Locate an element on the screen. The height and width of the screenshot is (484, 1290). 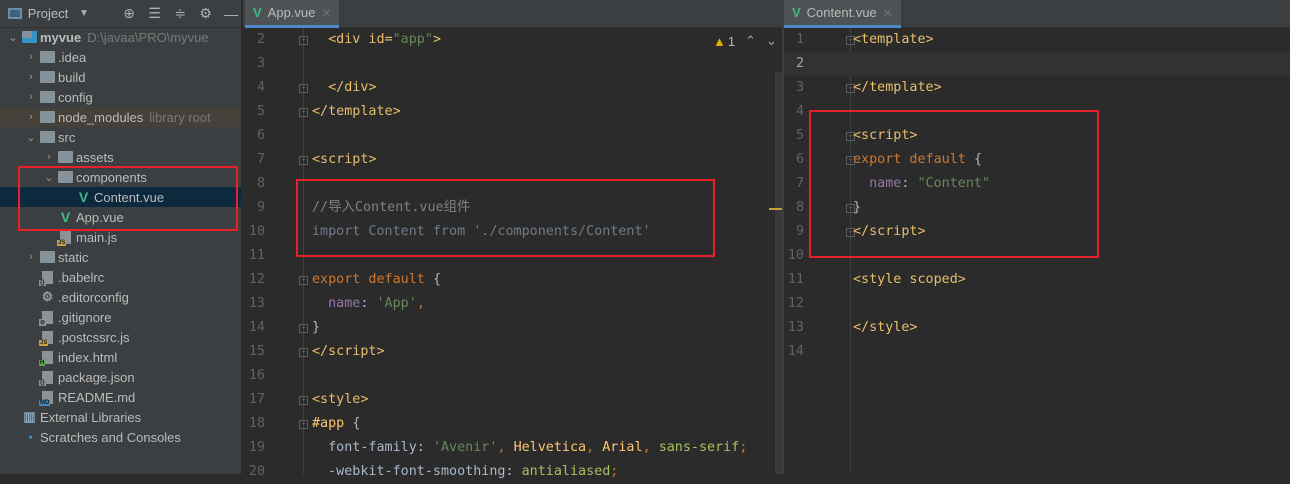
line-number: 11 is located at coordinates (256, 255).